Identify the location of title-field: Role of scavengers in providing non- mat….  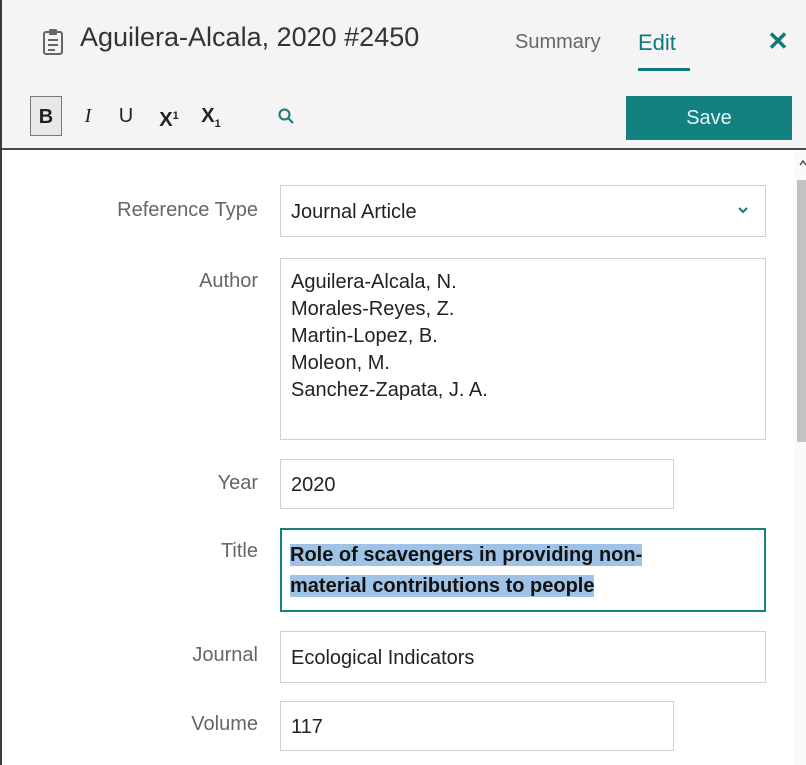
(523, 570).